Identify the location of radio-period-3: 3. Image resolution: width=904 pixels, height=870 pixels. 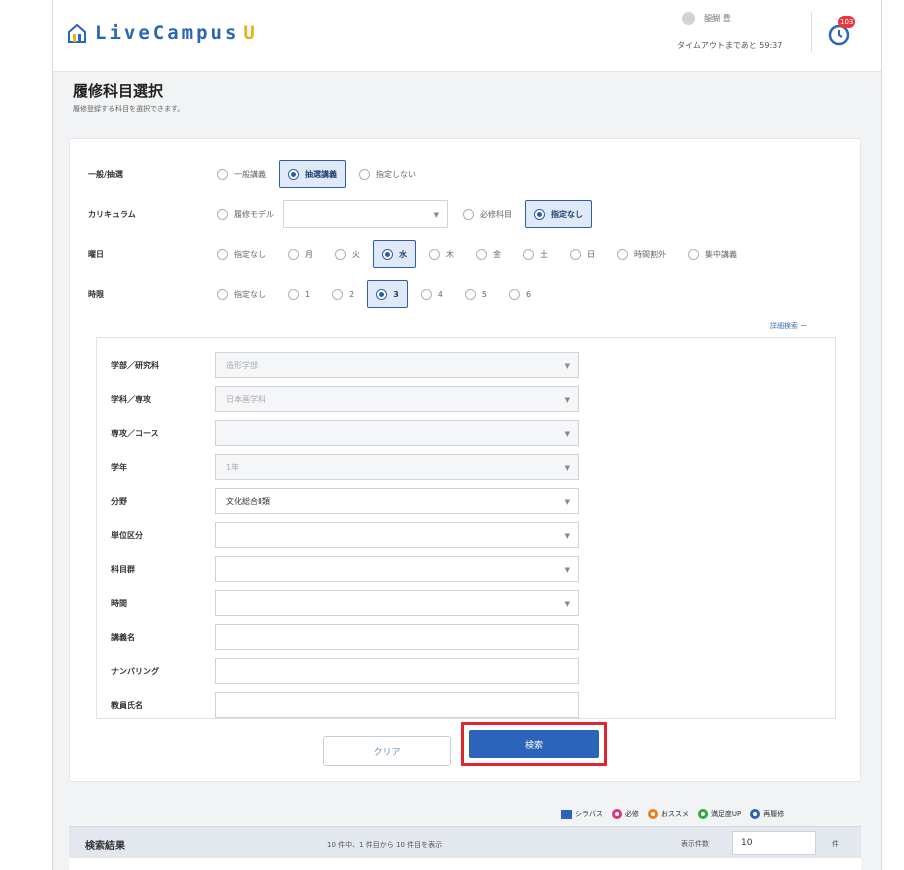
(387, 294).